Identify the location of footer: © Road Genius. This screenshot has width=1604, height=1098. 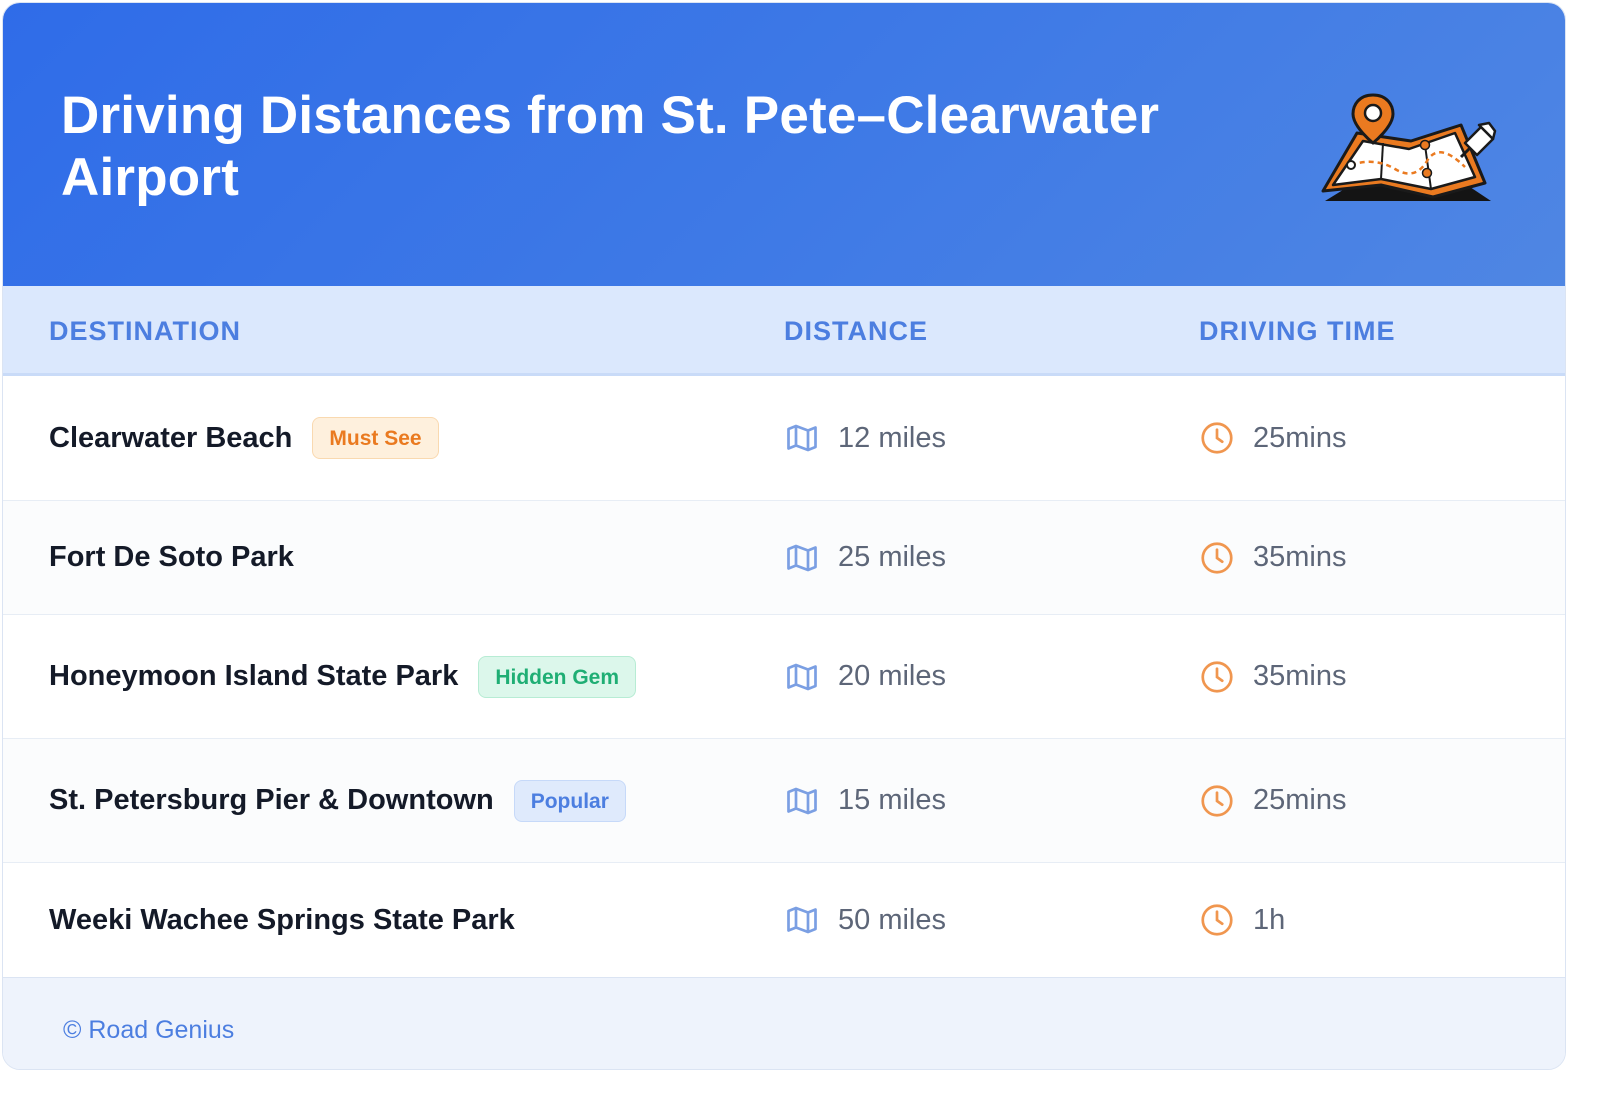
(784, 1023).